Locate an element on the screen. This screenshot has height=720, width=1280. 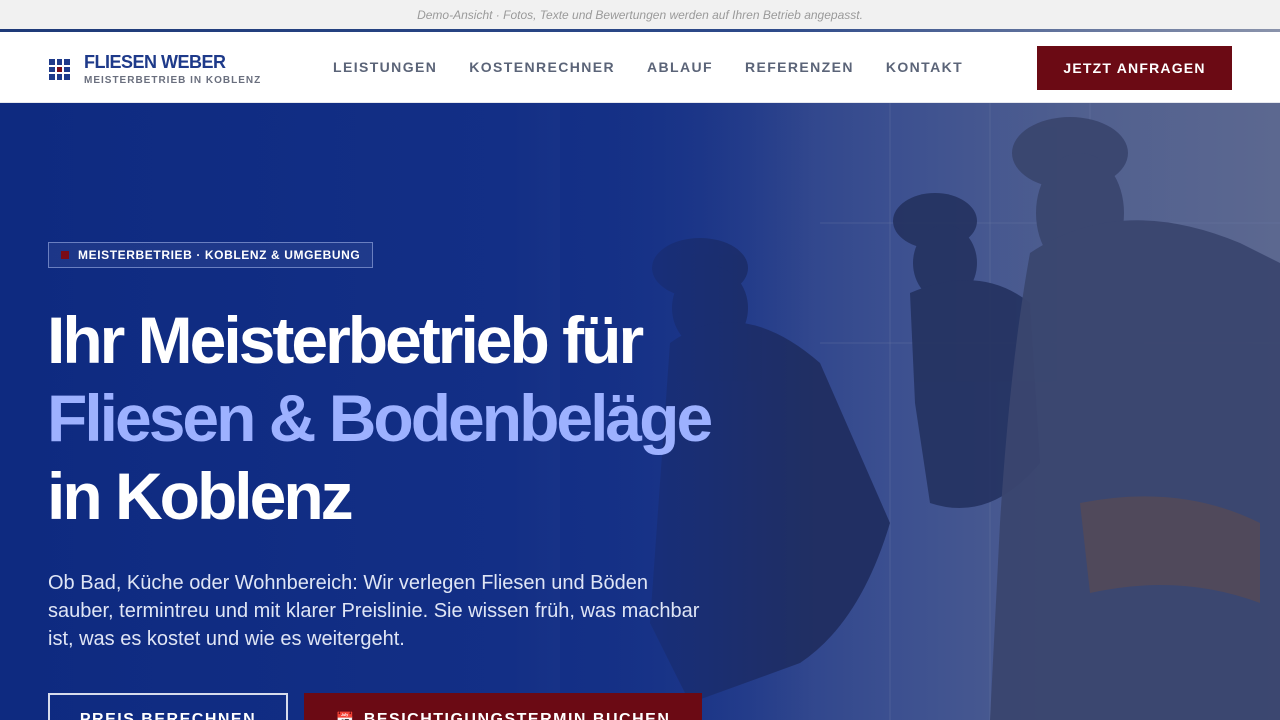
nav-item-referenzen: REFERENZEN is located at coordinates (799, 67).